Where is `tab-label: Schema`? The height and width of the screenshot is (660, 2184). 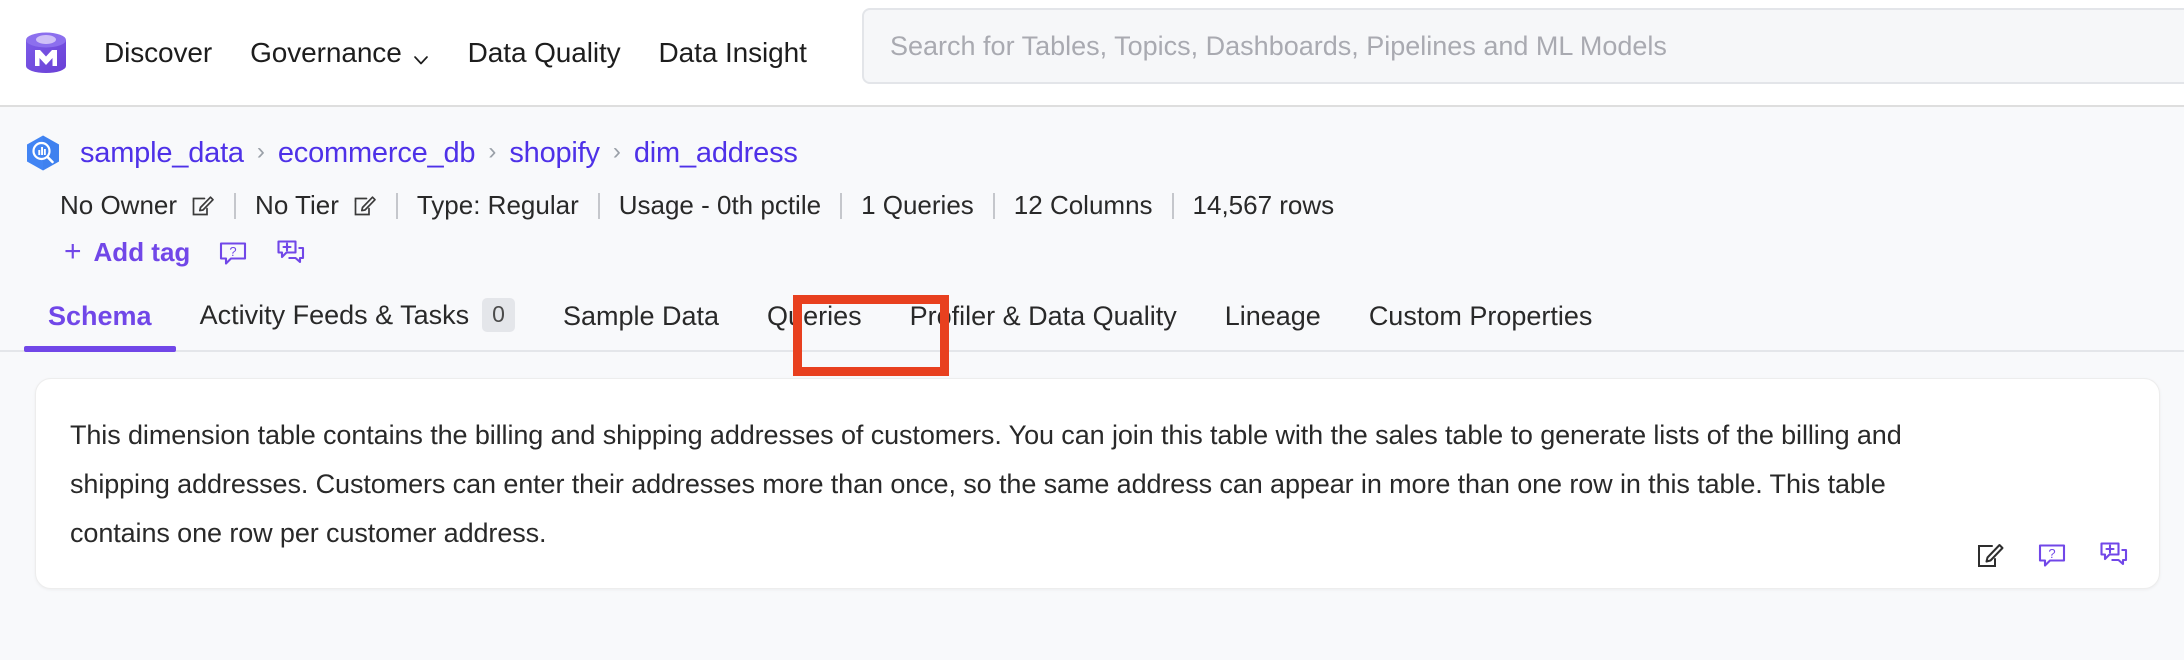
tab-label: Schema is located at coordinates (100, 316).